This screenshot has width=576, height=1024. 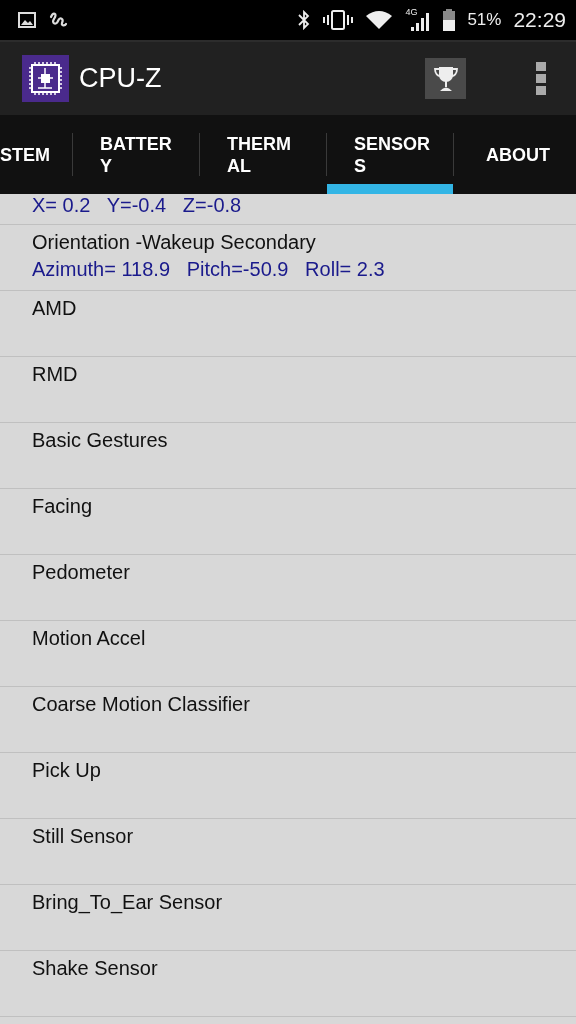 What do you see at coordinates (55, 308) in the screenshot?
I see `sensor-name: AMD` at bounding box center [55, 308].